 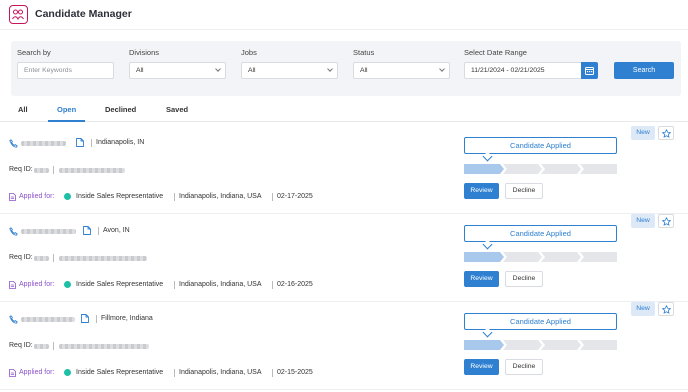 What do you see at coordinates (344, 15) in the screenshot?
I see `app-header: Candidate Manager` at bounding box center [344, 15].